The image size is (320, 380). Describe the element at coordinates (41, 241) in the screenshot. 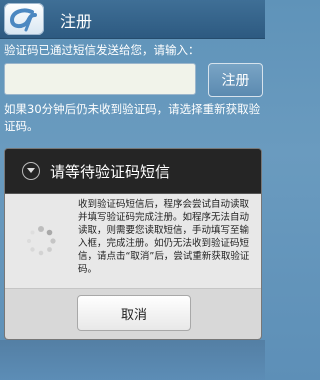

I see `loading-spinner-icon` at that location.